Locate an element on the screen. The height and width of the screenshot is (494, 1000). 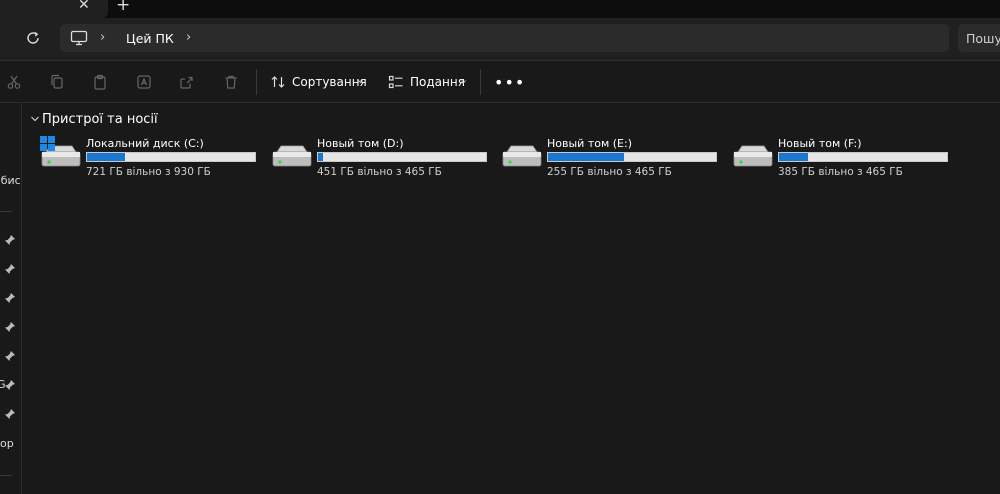
address-bar: › Цей ПК › is located at coordinates (504, 38).